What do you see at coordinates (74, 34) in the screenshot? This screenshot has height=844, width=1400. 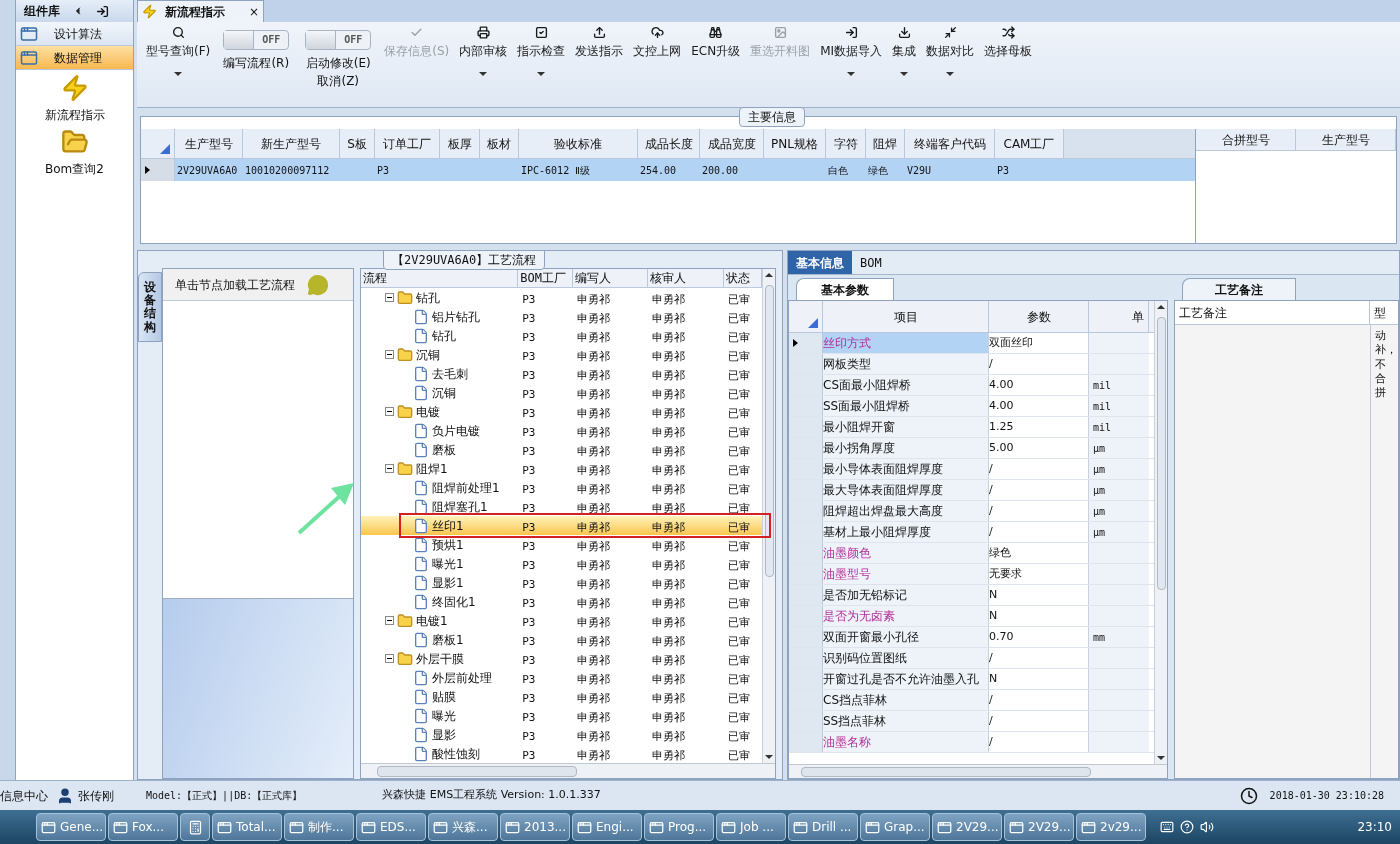 I see `sidebar-item: 设计算法` at bounding box center [74, 34].